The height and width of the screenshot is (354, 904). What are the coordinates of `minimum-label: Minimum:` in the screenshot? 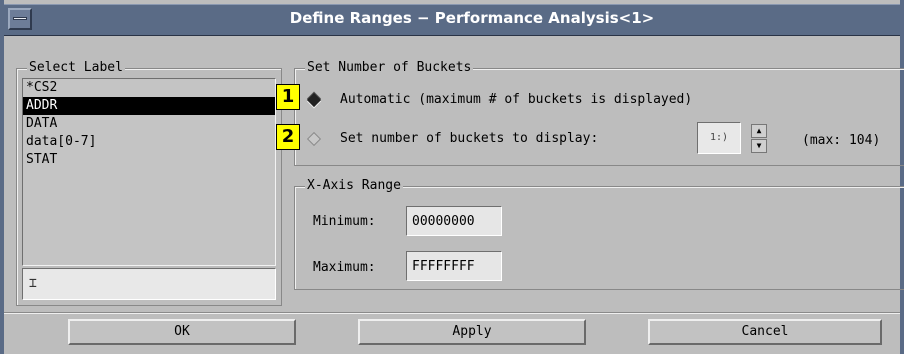 It's located at (344, 221).